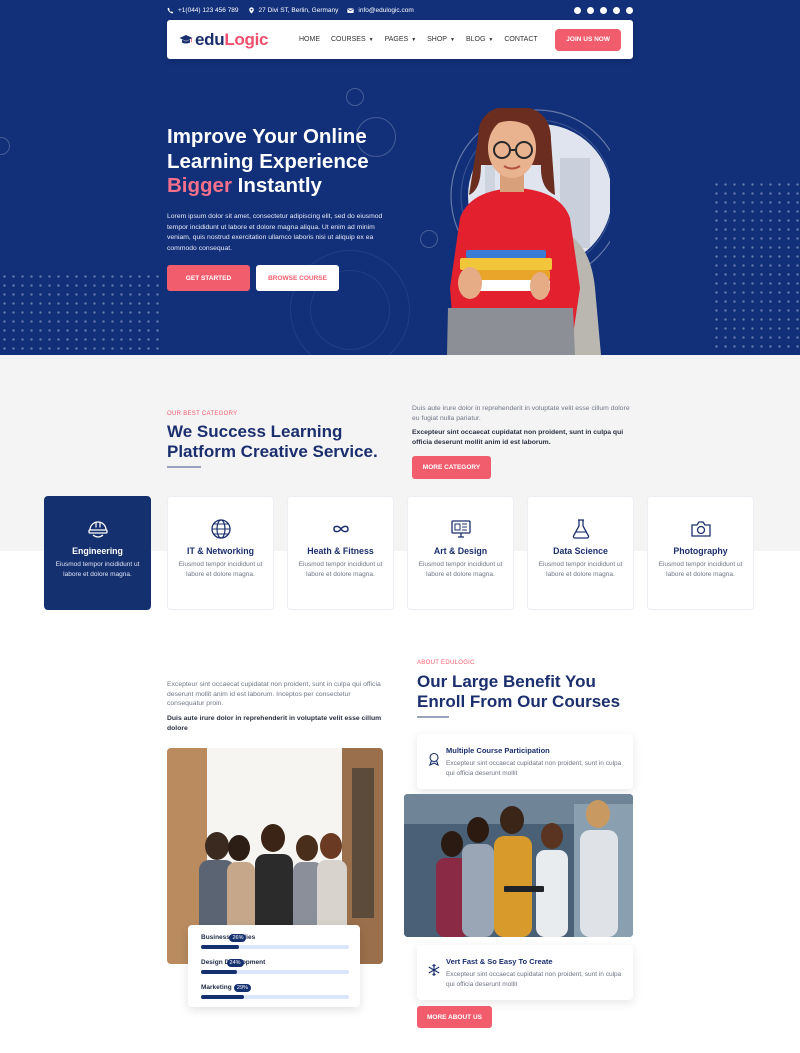  I want to click on student-photo, so click(528, 231).